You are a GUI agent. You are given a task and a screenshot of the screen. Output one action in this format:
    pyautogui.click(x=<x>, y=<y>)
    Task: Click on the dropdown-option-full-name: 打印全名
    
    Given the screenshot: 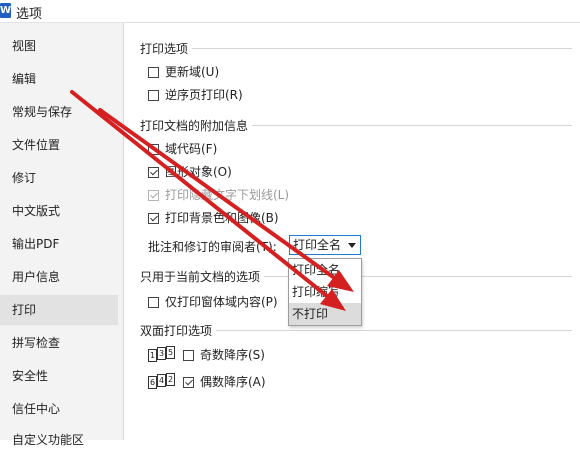 What is the action you would take?
    pyautogui.click(x=325, y=270)
    